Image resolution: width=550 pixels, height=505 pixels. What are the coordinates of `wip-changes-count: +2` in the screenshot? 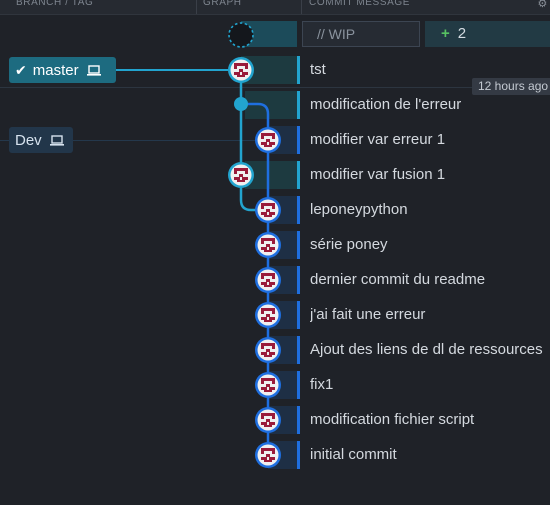 It's located at (487, 34).